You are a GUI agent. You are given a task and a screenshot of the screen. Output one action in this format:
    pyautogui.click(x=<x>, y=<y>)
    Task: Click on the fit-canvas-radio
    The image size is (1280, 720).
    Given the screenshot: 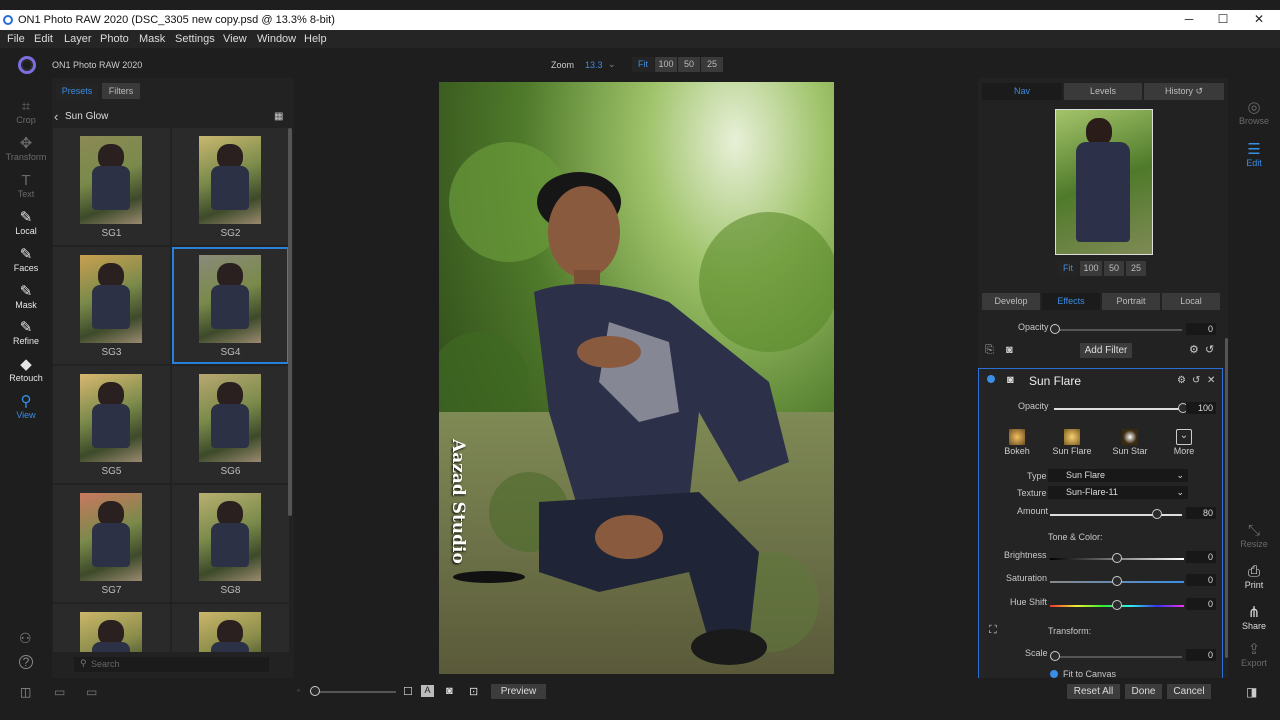 What is the action you would take?
    pyautogui.click(x=1054, y=674)
    